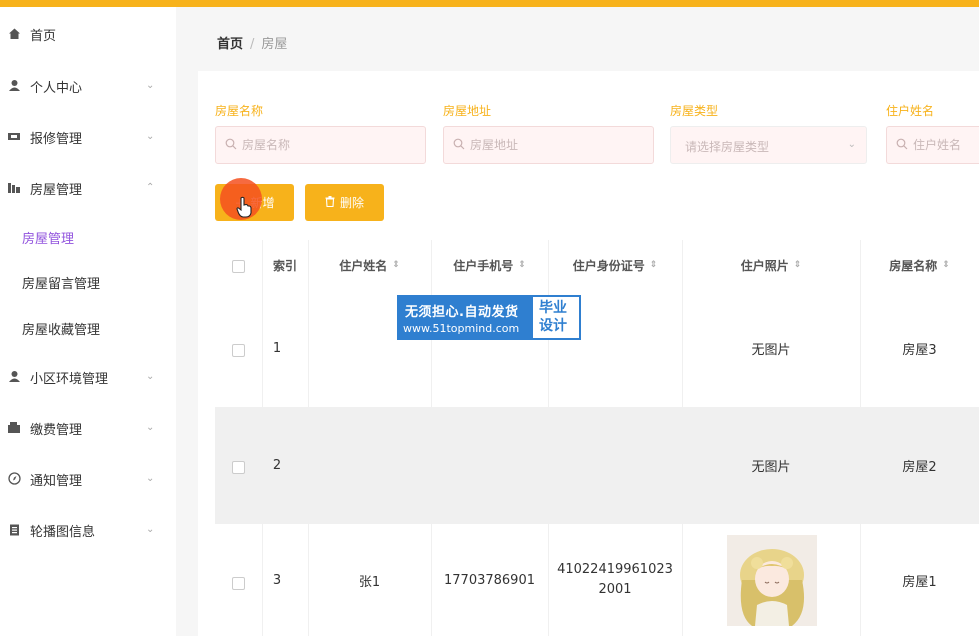 This screenshot has width=979, height=636. I want to click on sidebar-item-label: 房屋管理, so click(56, 190).